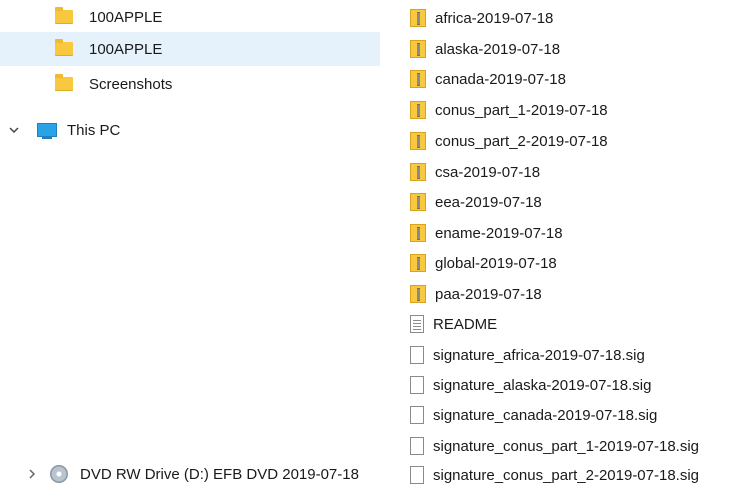 The width and height of the screenshot is (735, 491). What do you see at coordinates (566, 475) in the screenshot?
I see `file-name: signature_conus_part_2-2019-07-18.sig` at bounding box center [566, 475].